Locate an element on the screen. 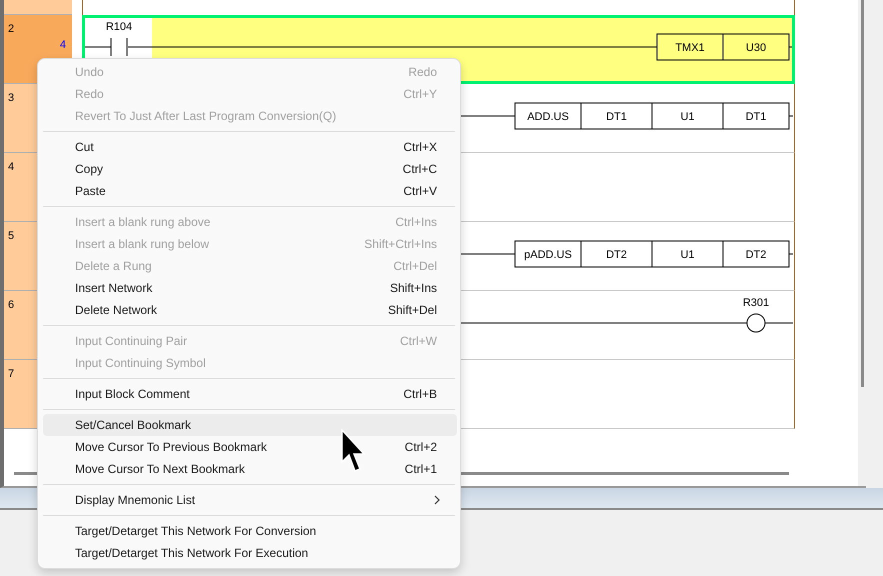 This screenshot has width=883, height=576. rung-number: 4 is located at coordinates (11, 167).